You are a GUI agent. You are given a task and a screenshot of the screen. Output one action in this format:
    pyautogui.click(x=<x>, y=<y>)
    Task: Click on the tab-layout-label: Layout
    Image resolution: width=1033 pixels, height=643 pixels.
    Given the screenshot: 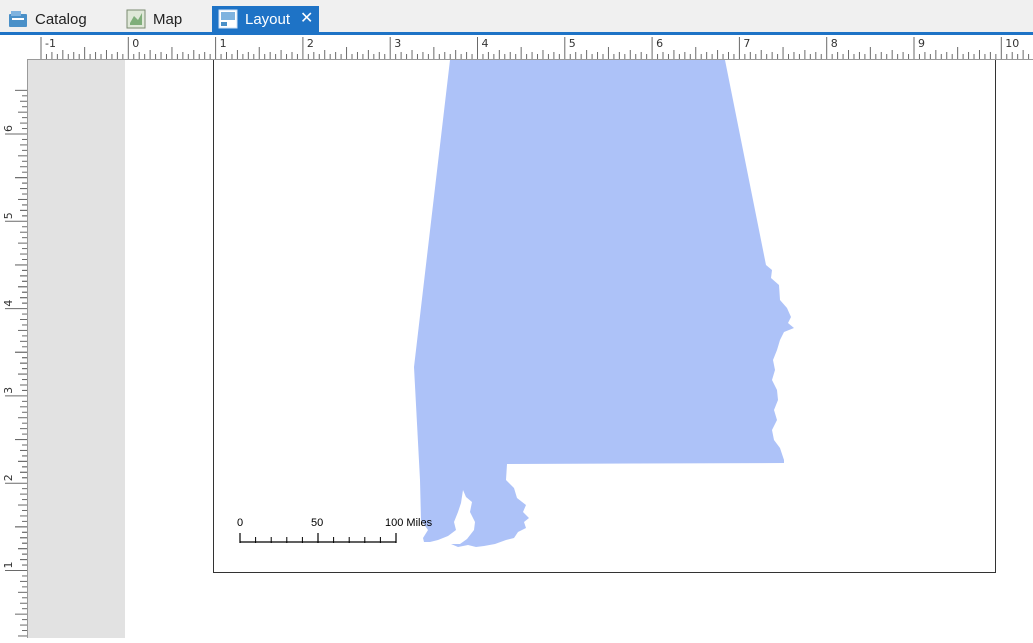 What is the action you would take?
    pyautogui.click(x=268, y=19)
    